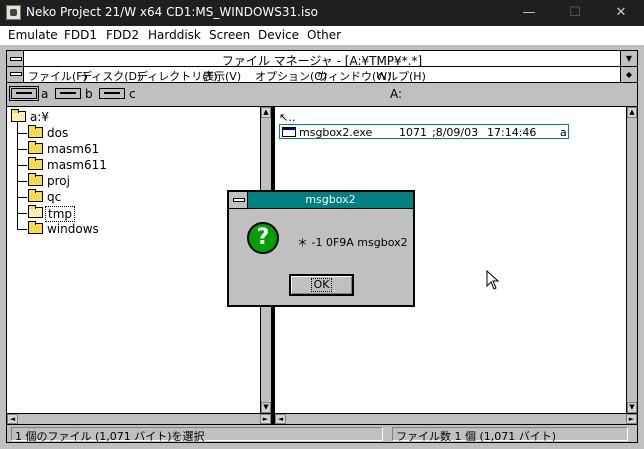 The width and height of the screenshot is (644, 449). I want to click on tree-item-label: dos, so click(58, 133).